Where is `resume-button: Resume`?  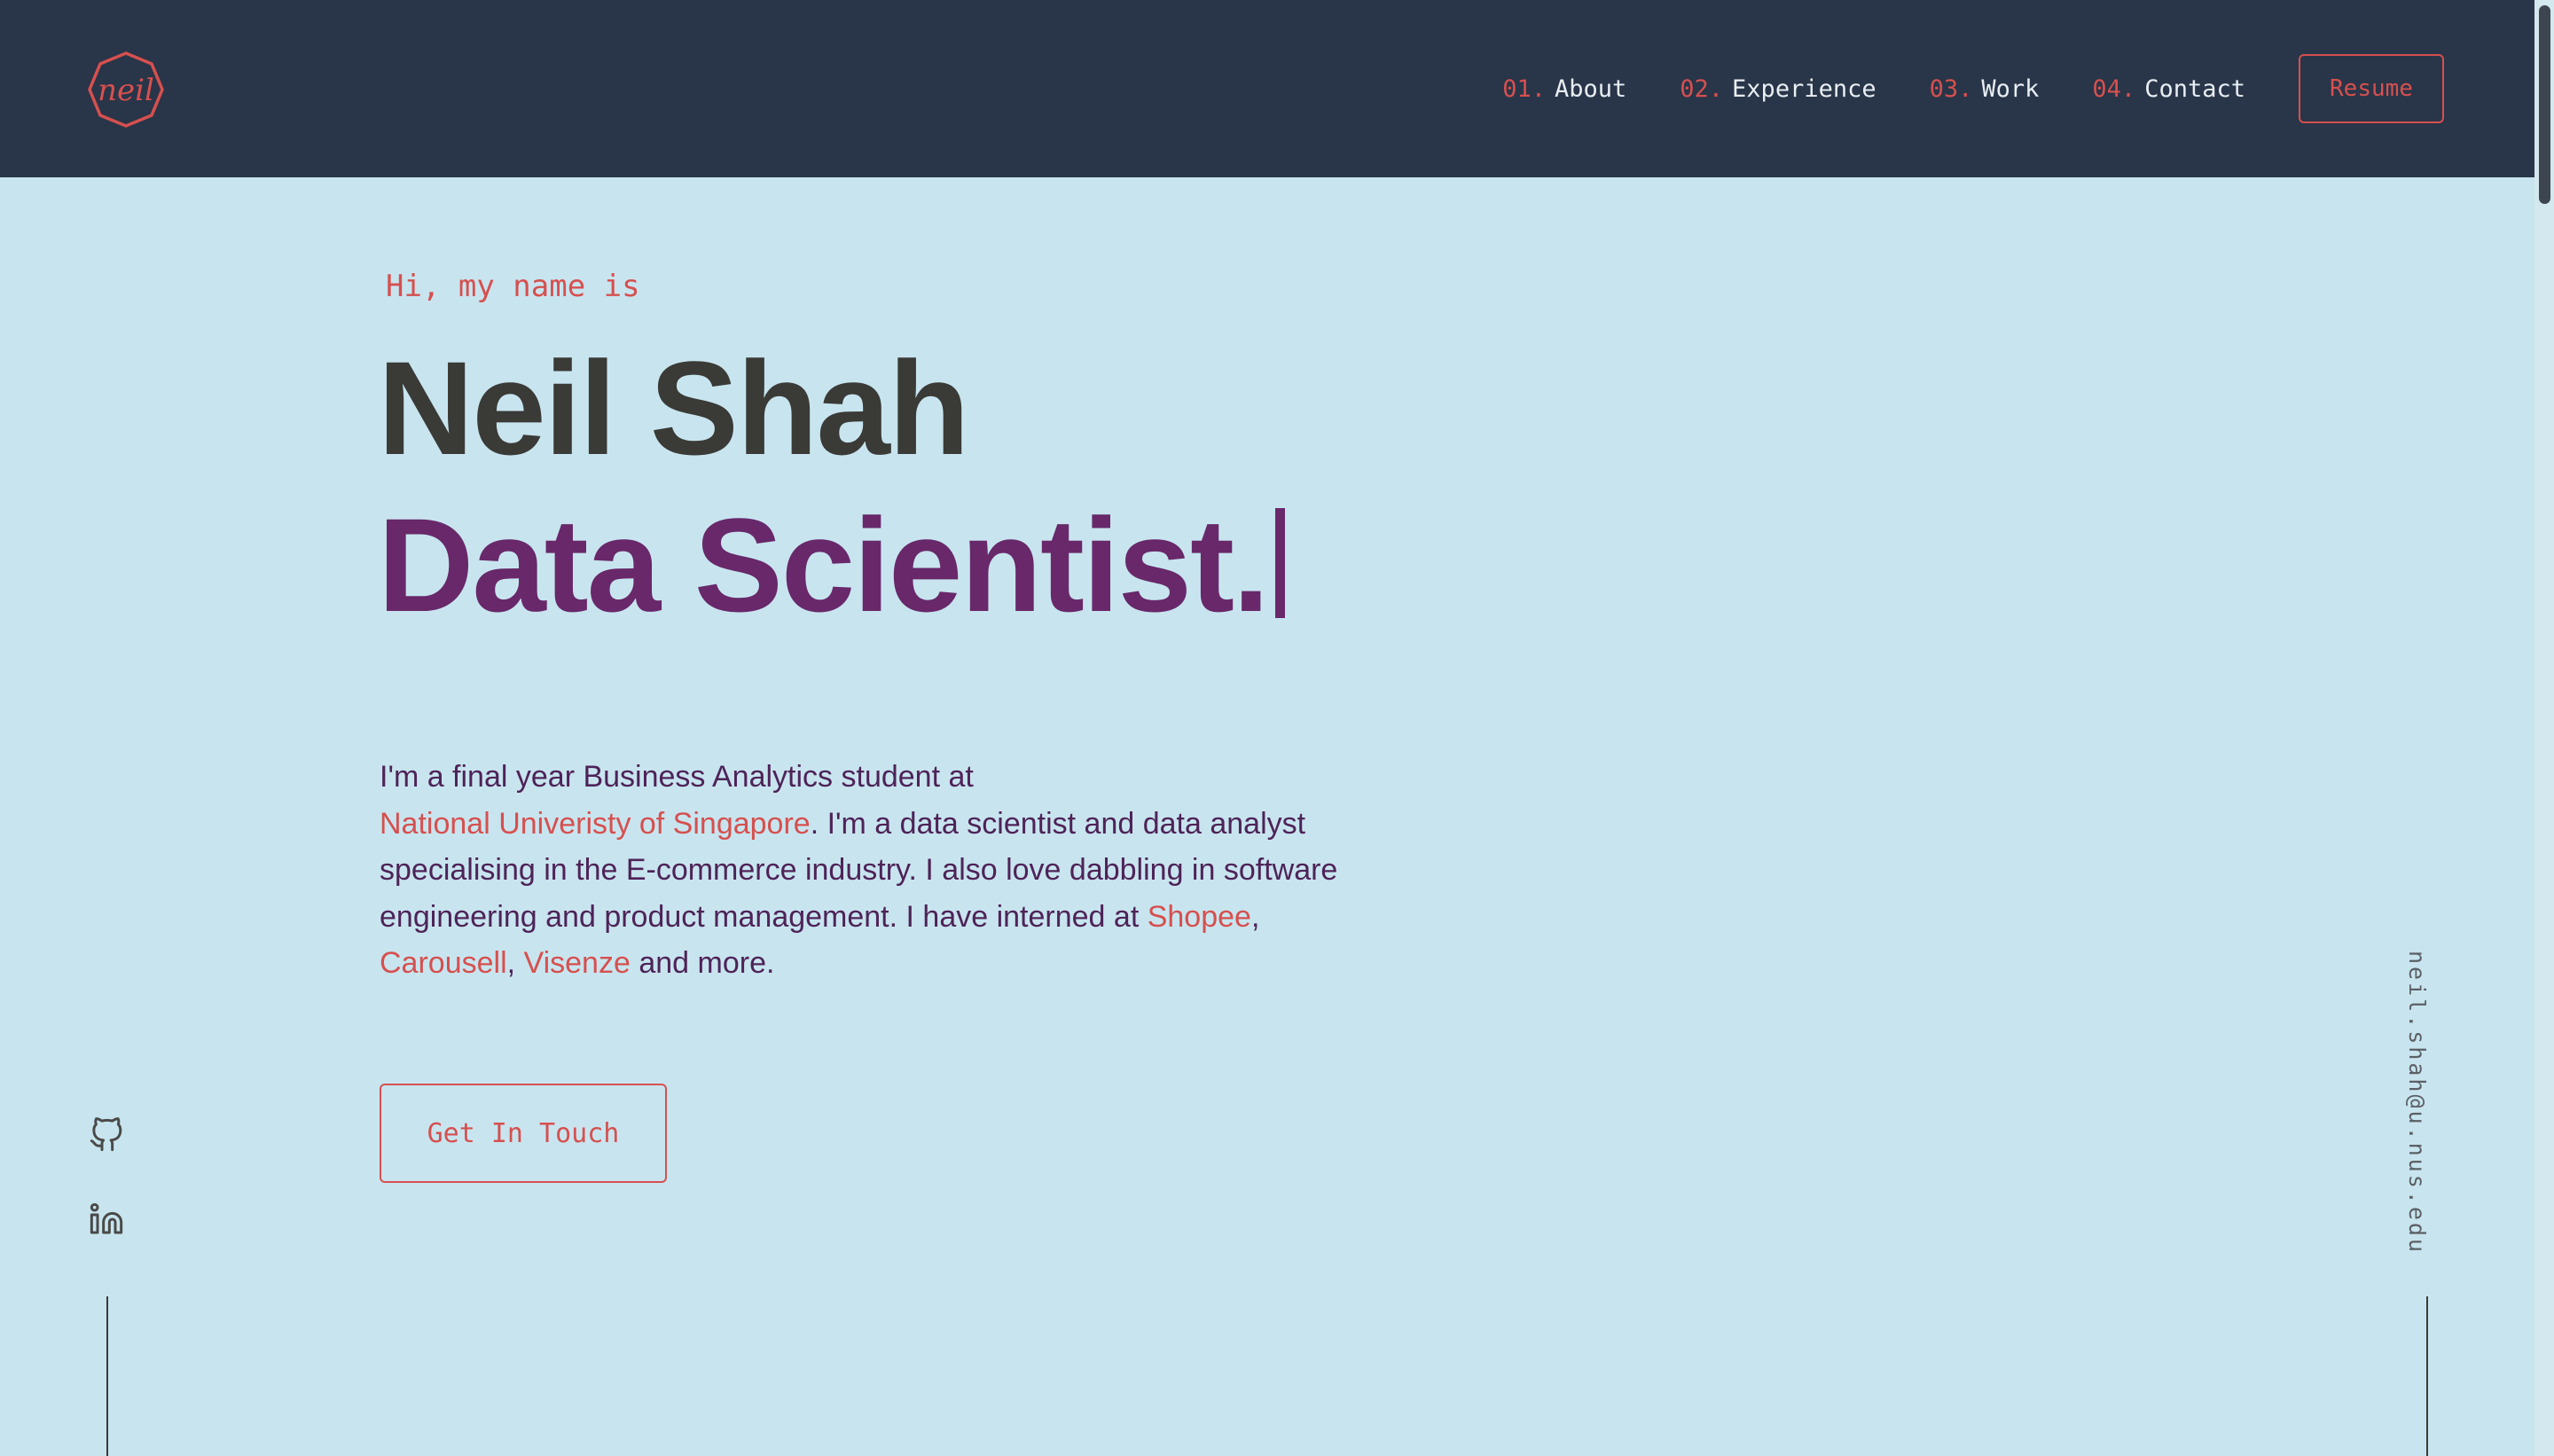 resume-button: Resume is located at coordinates (2371, 88).